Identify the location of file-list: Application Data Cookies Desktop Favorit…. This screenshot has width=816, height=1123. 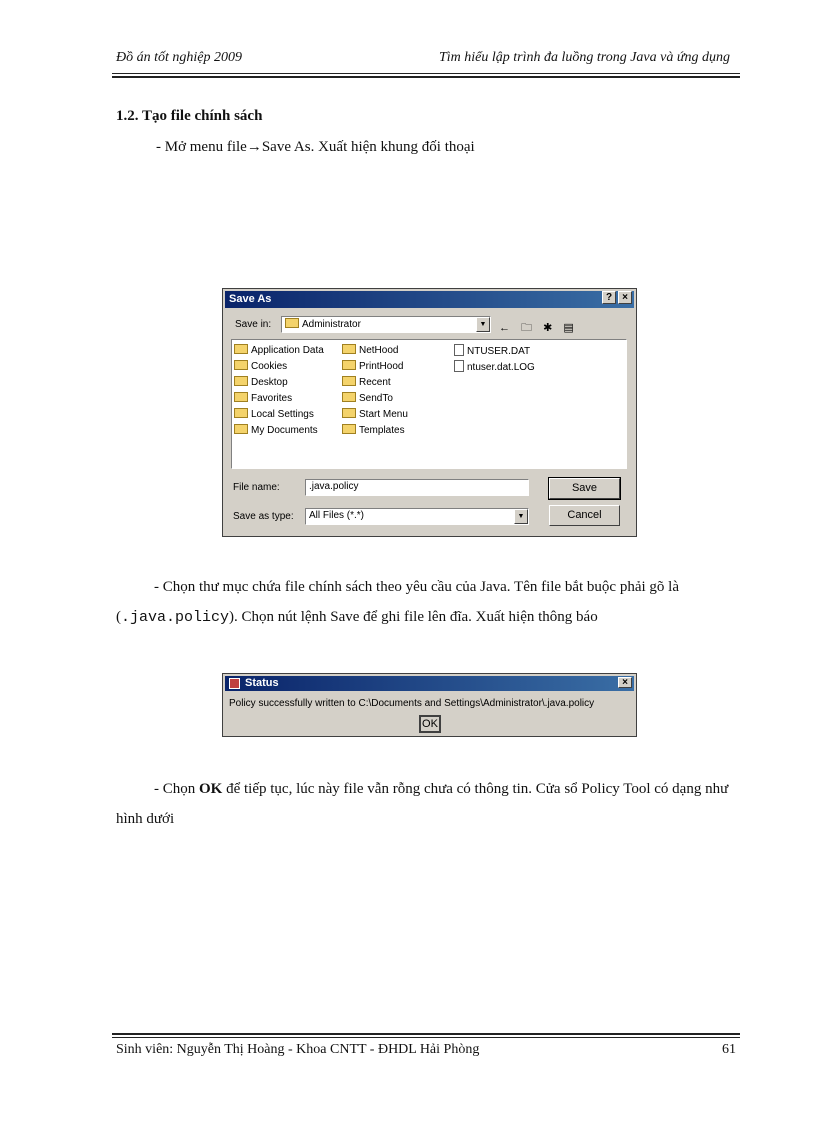
(429, 404).